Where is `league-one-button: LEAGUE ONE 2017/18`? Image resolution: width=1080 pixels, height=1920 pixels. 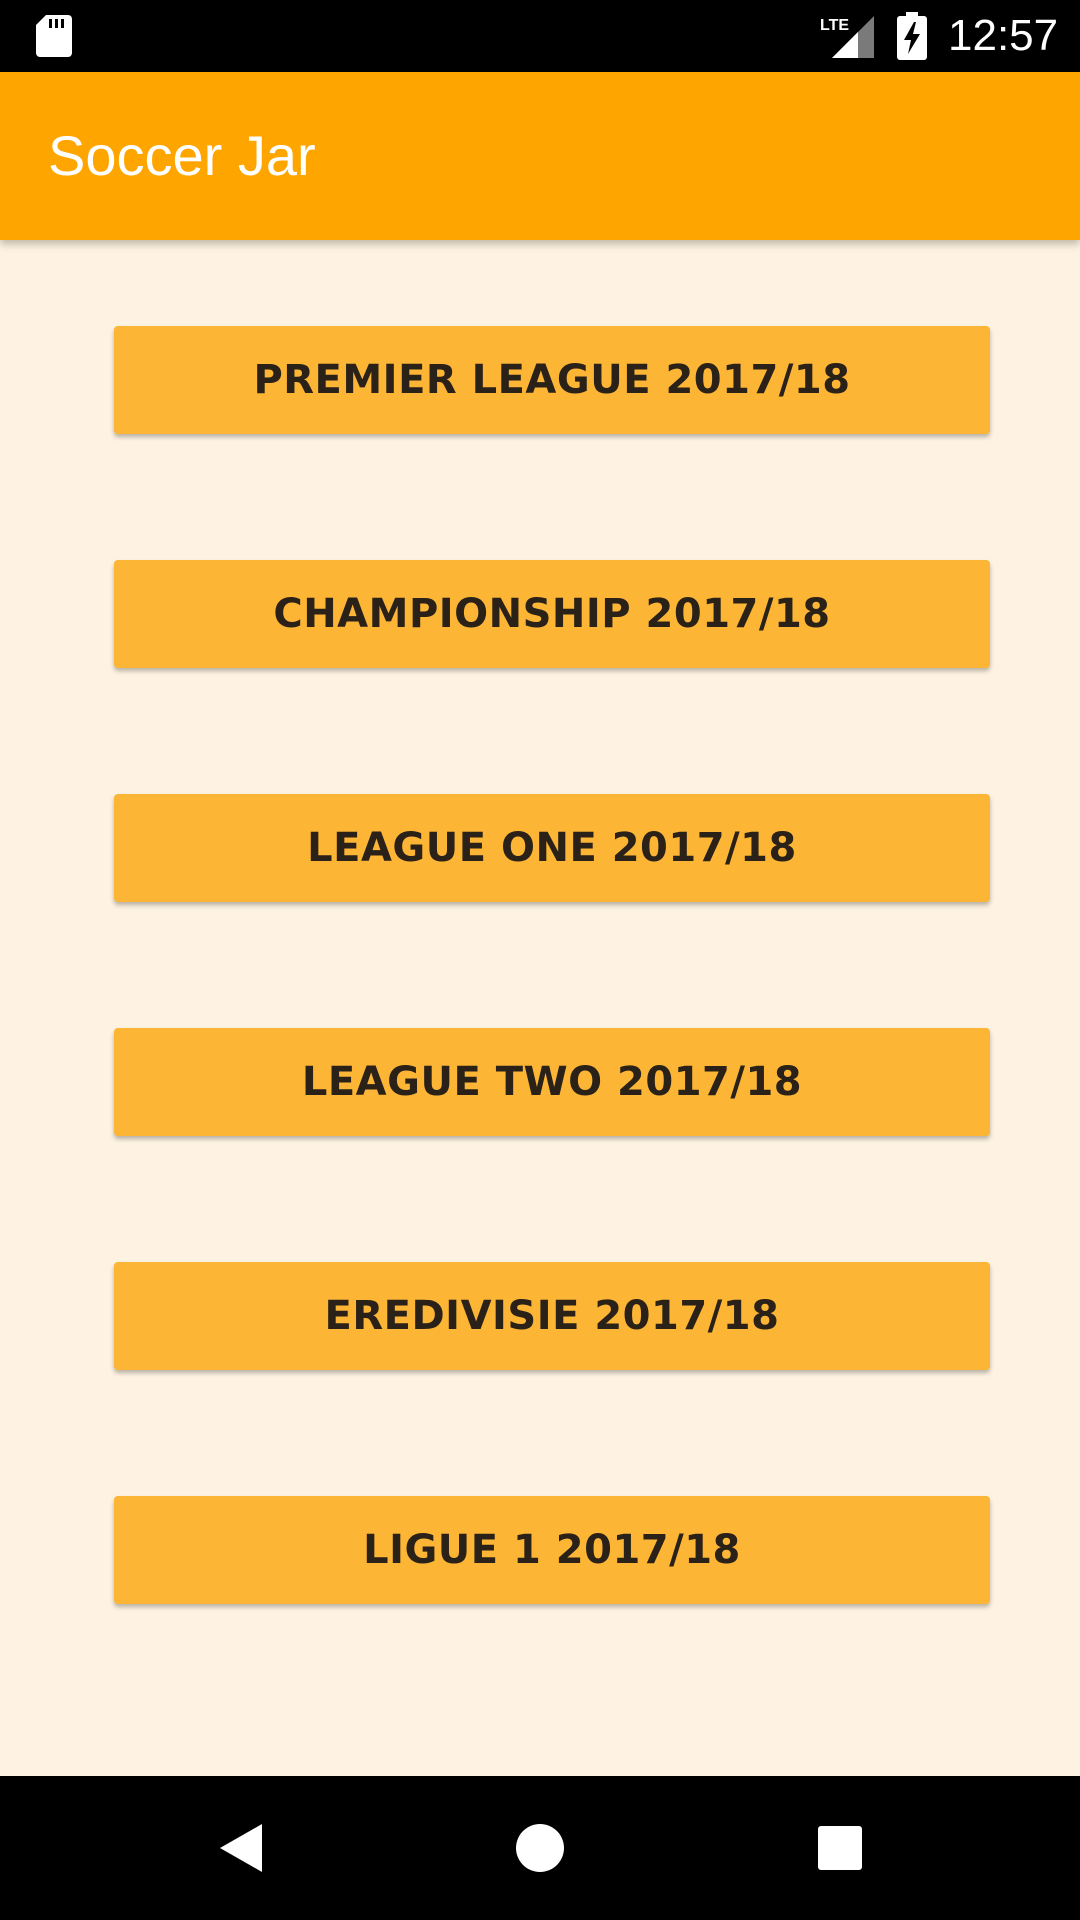 league-one-button: LEAGUE ONE 2017/18 is located at coordinates (552, 848).